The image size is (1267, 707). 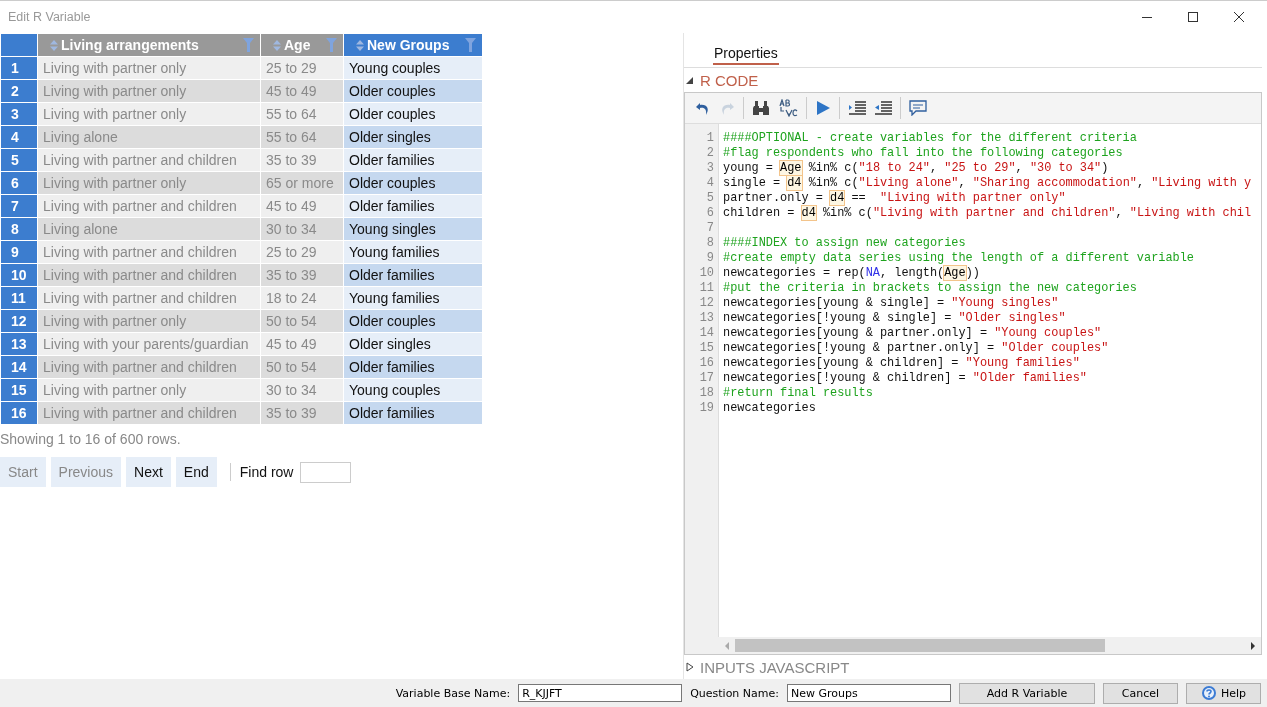 What do you see at coordinates (326, 472) in the screenshot?
I see `find-row-field` at bounding box center [326, 472].